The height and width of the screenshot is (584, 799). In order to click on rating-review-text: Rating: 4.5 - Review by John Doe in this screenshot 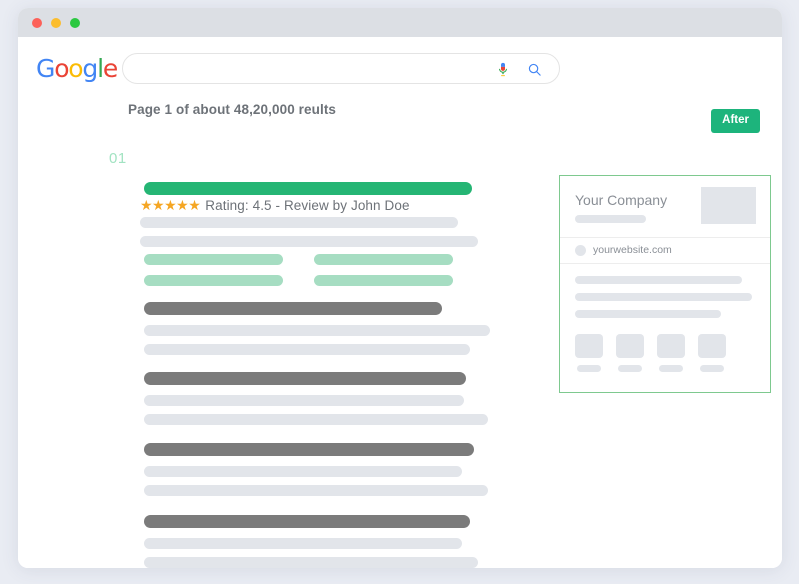, I will do `click(307, 205)`.